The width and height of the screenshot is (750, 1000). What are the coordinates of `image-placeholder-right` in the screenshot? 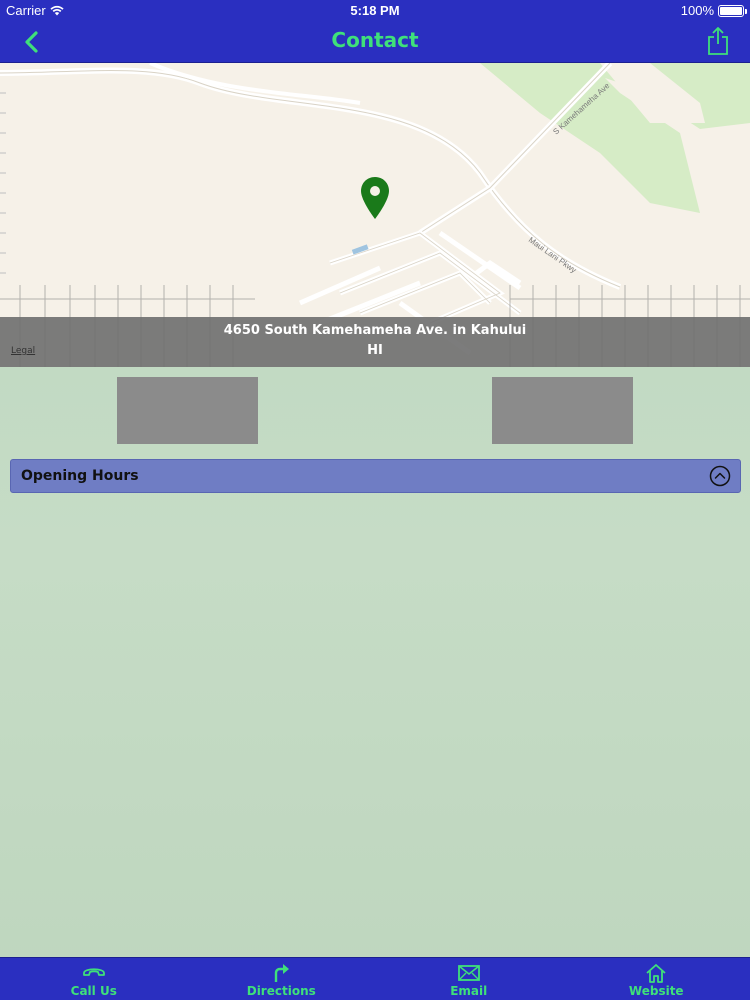 It's located at (562, 410).